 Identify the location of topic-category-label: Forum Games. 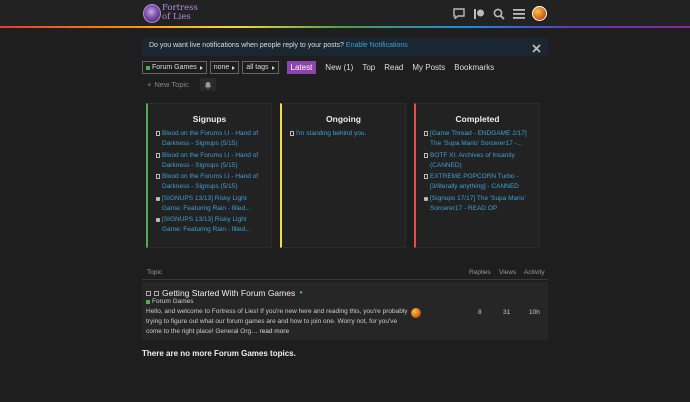
(173, 301).